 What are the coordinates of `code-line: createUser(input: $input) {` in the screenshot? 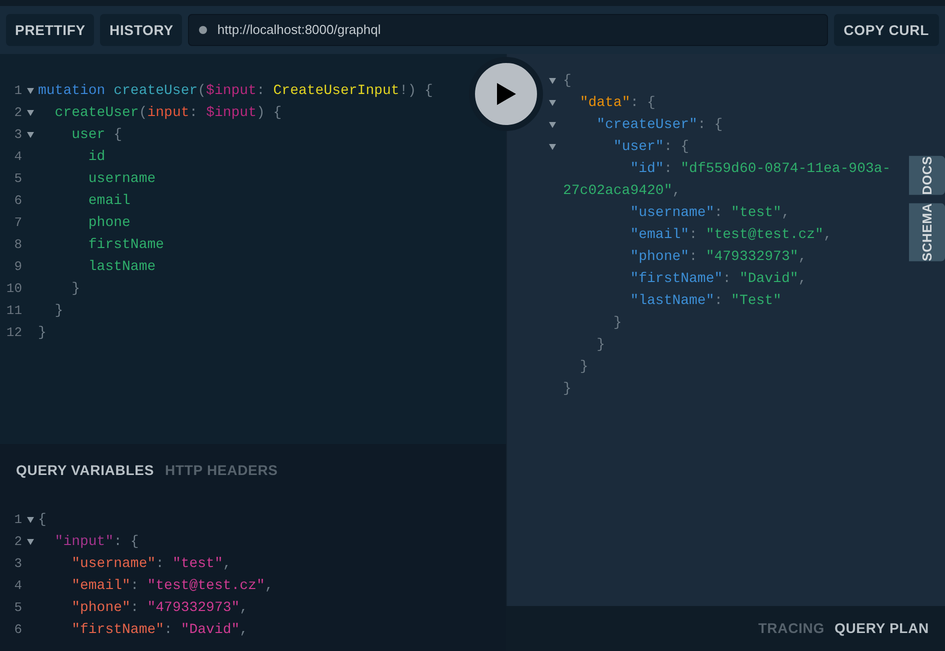 It's located at (168, 113).